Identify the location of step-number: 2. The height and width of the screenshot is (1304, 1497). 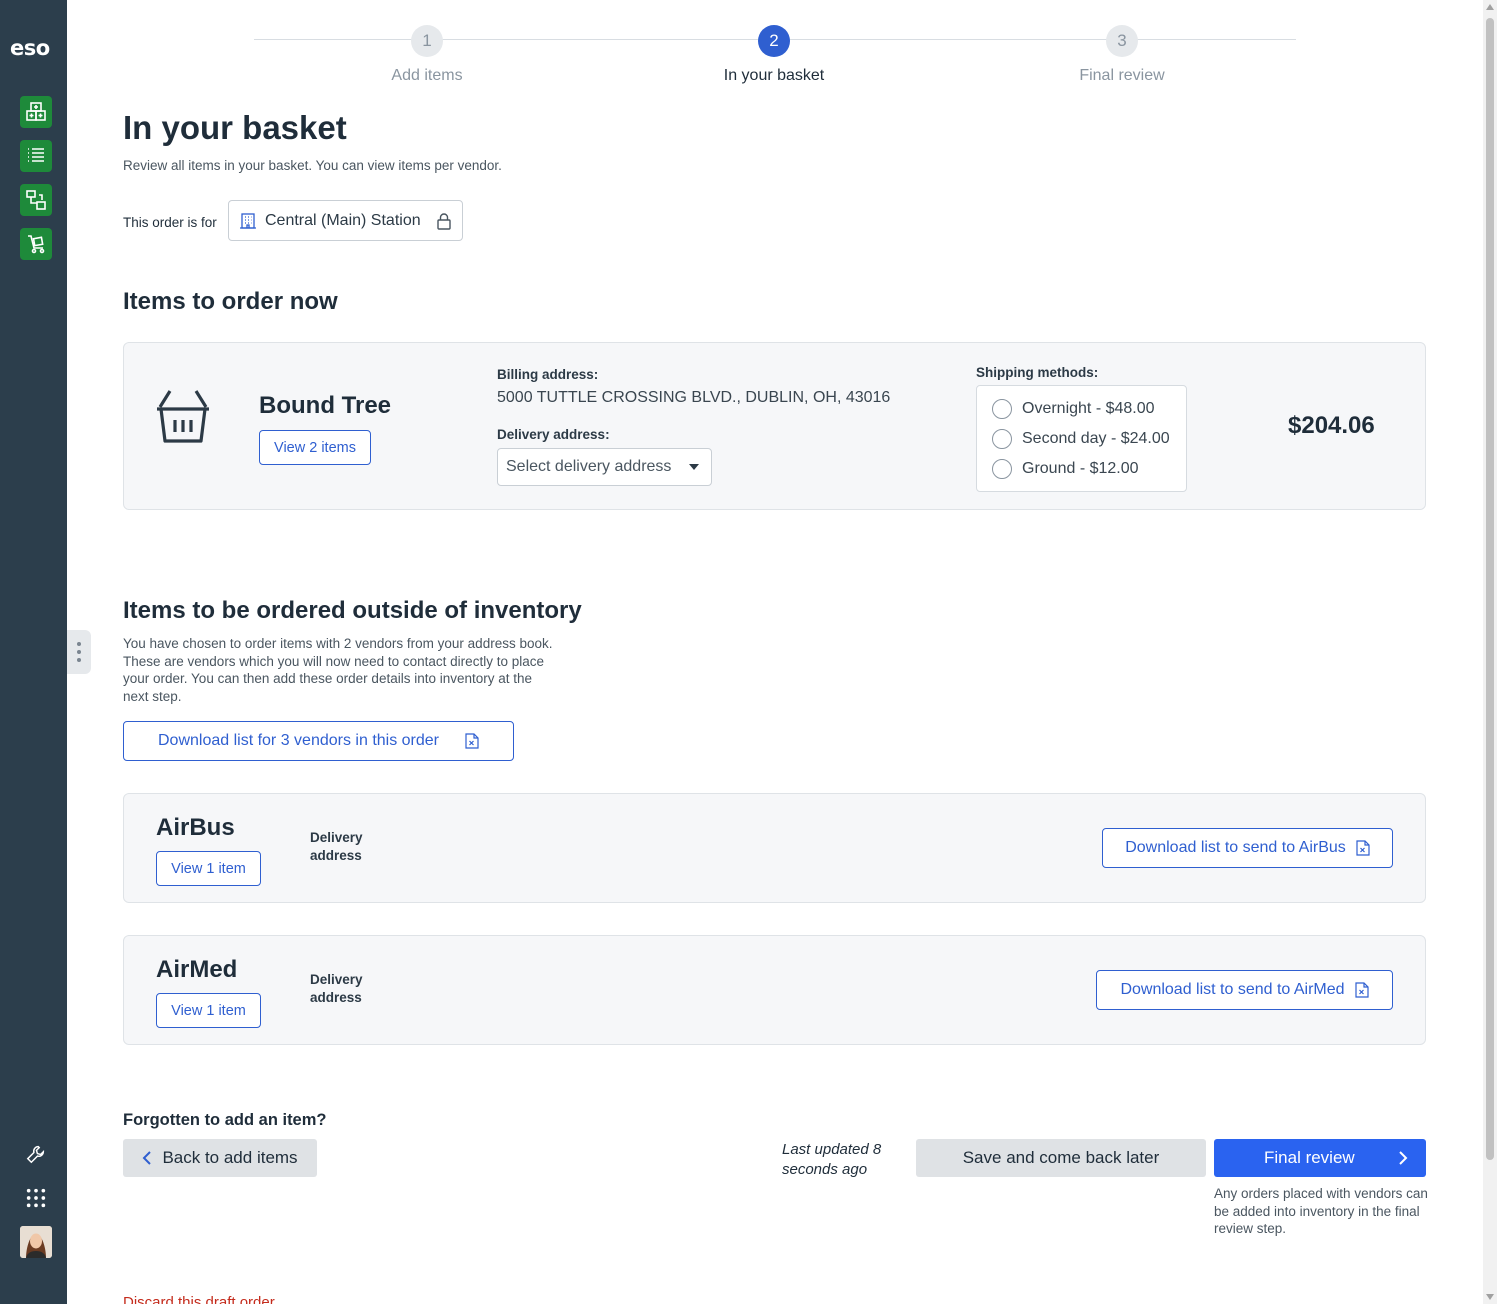
(774, 41).